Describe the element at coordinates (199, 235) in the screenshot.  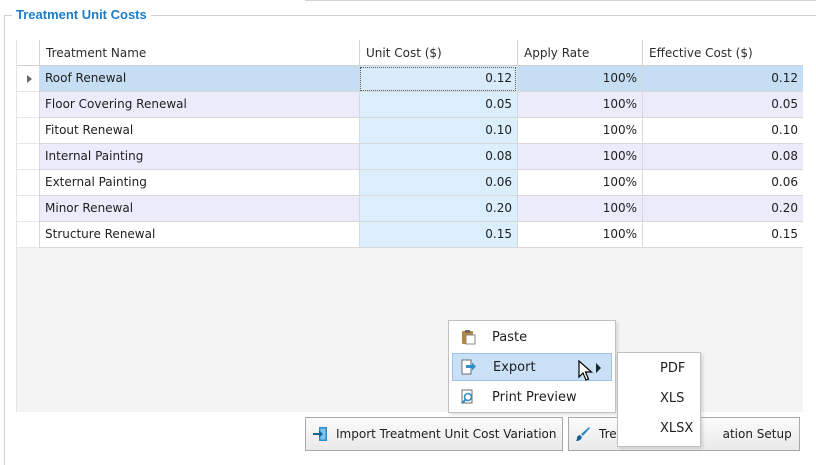
I see `cell-treatment-name: Structure Renewal` at that location.